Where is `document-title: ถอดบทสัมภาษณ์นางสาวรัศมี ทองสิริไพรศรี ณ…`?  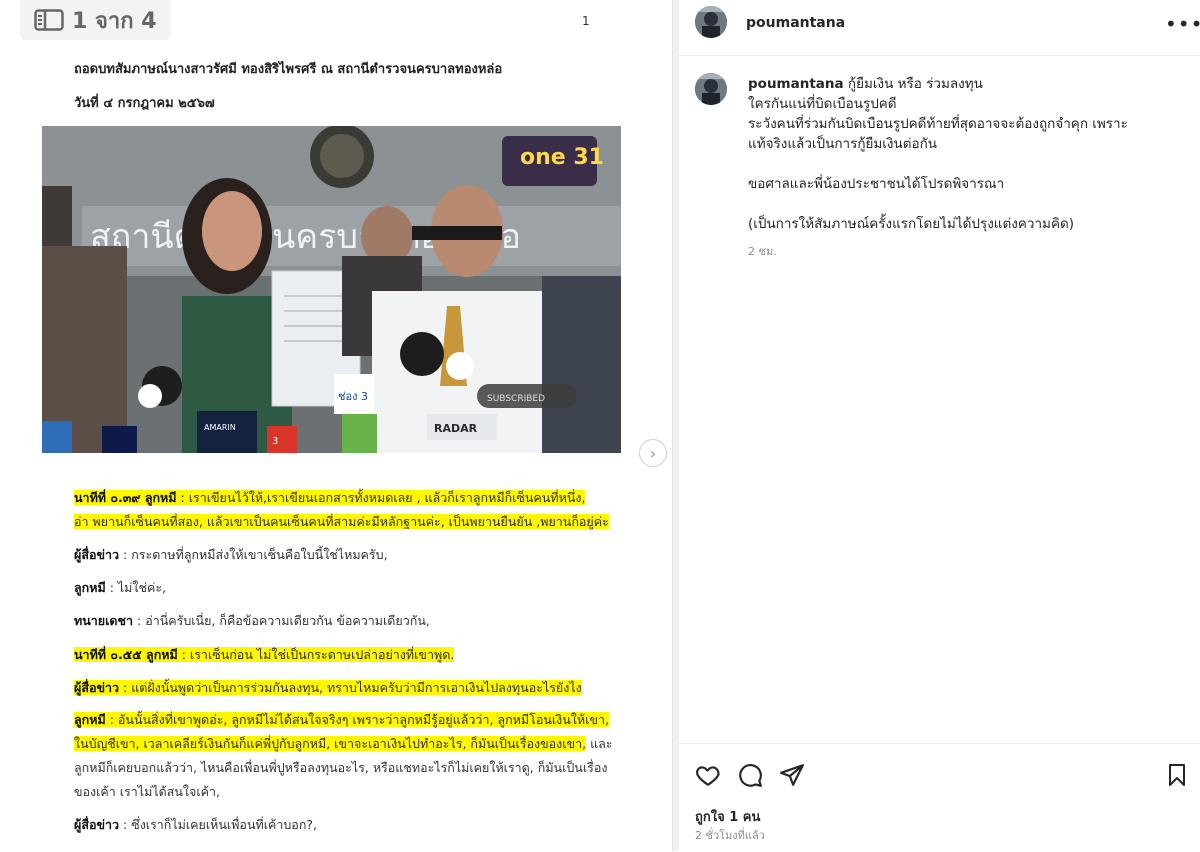 document-title: ถอดบทสัมภาษณ์นางสาวรัศมี ทองสิริไพรศรี ณ… is located at coordinates (288, 69).